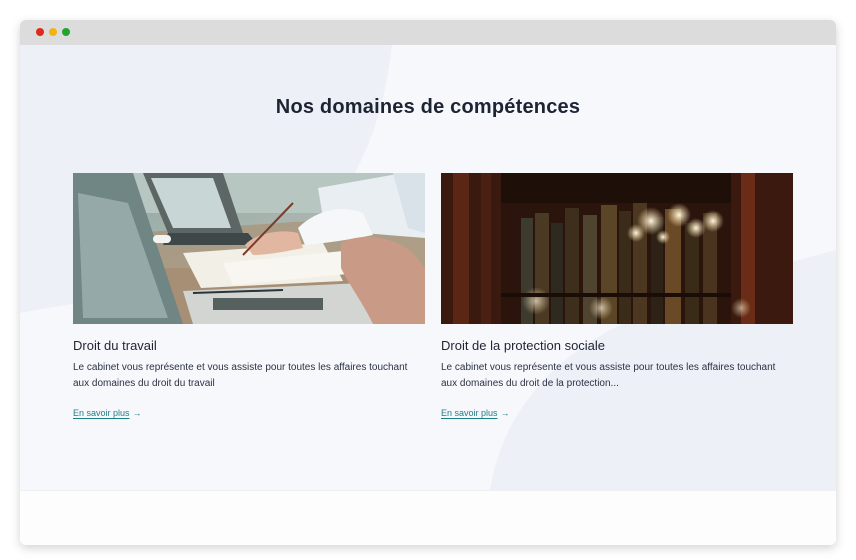 Image resolution: width=856 pixels, height=560 pixels. I want to click on law-library-photo, so click(617, 248).